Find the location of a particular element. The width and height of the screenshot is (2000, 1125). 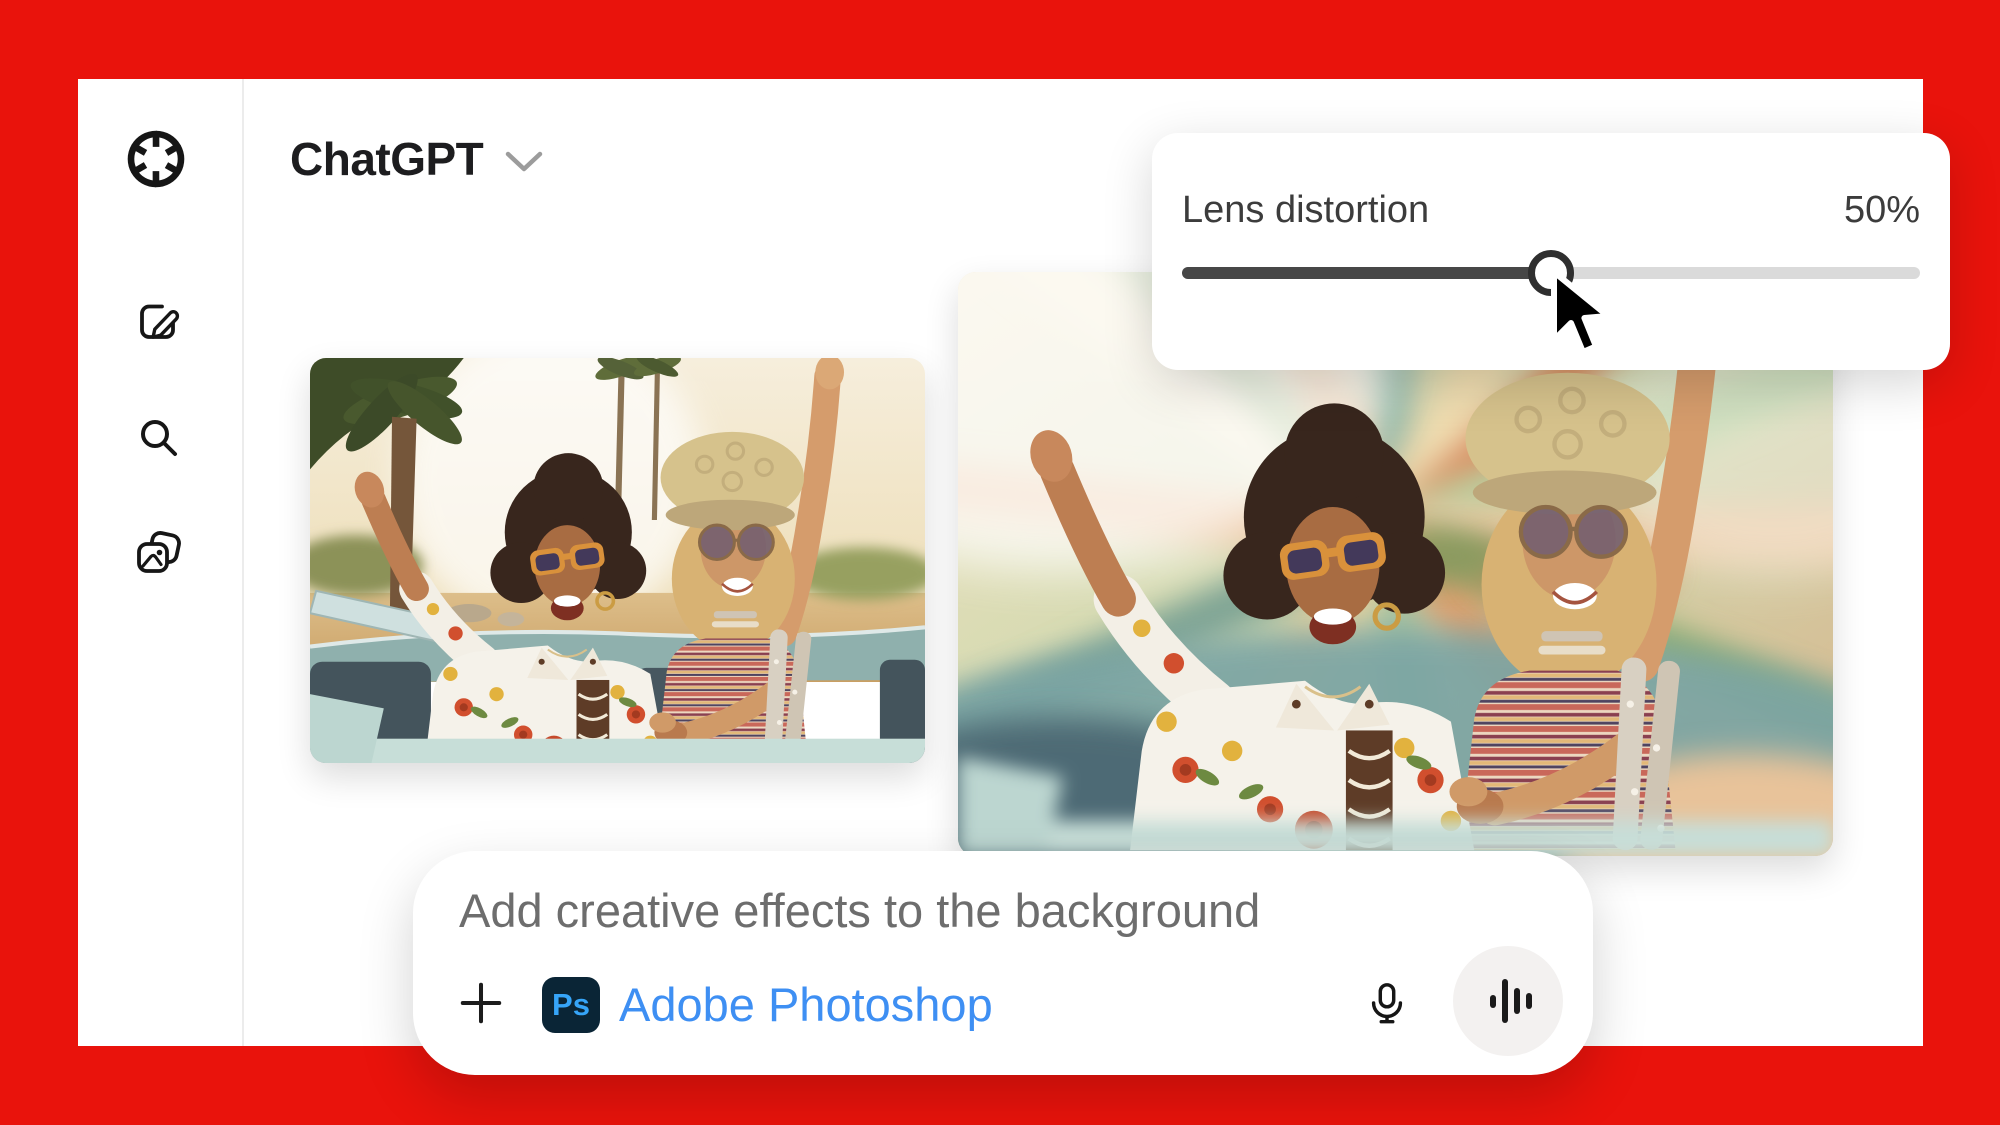

sidebar is located at coordinates (160, 562).